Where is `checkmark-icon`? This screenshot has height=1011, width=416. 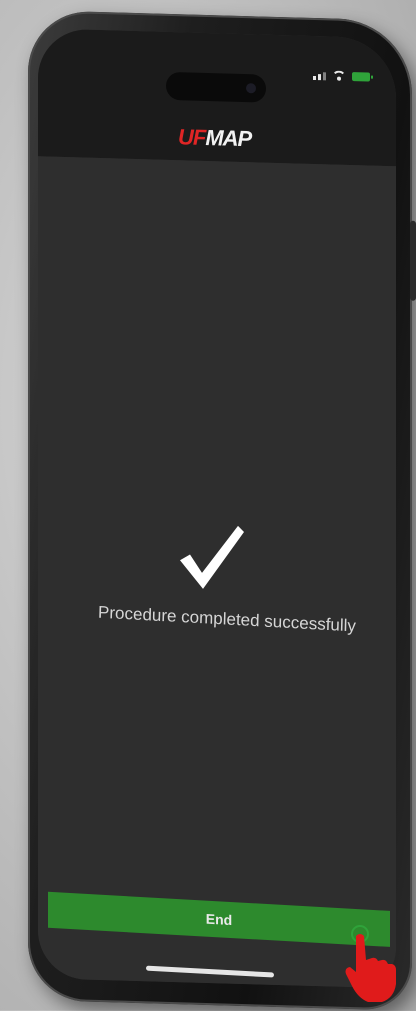
checkmark-icon is located at coordinates (212, 557).